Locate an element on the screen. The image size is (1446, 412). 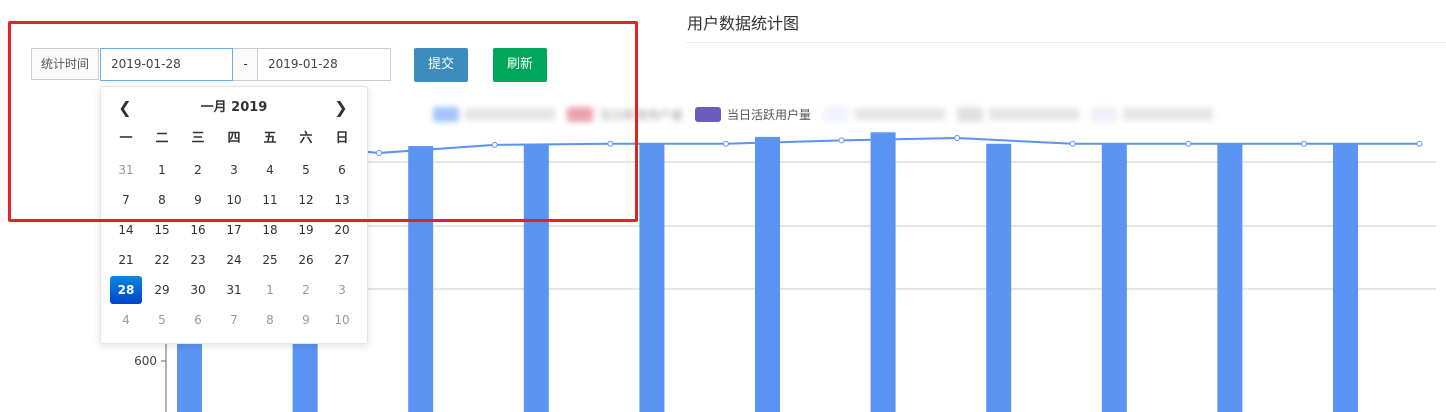
day-cell: 15 is located at coordinates (162, 230).